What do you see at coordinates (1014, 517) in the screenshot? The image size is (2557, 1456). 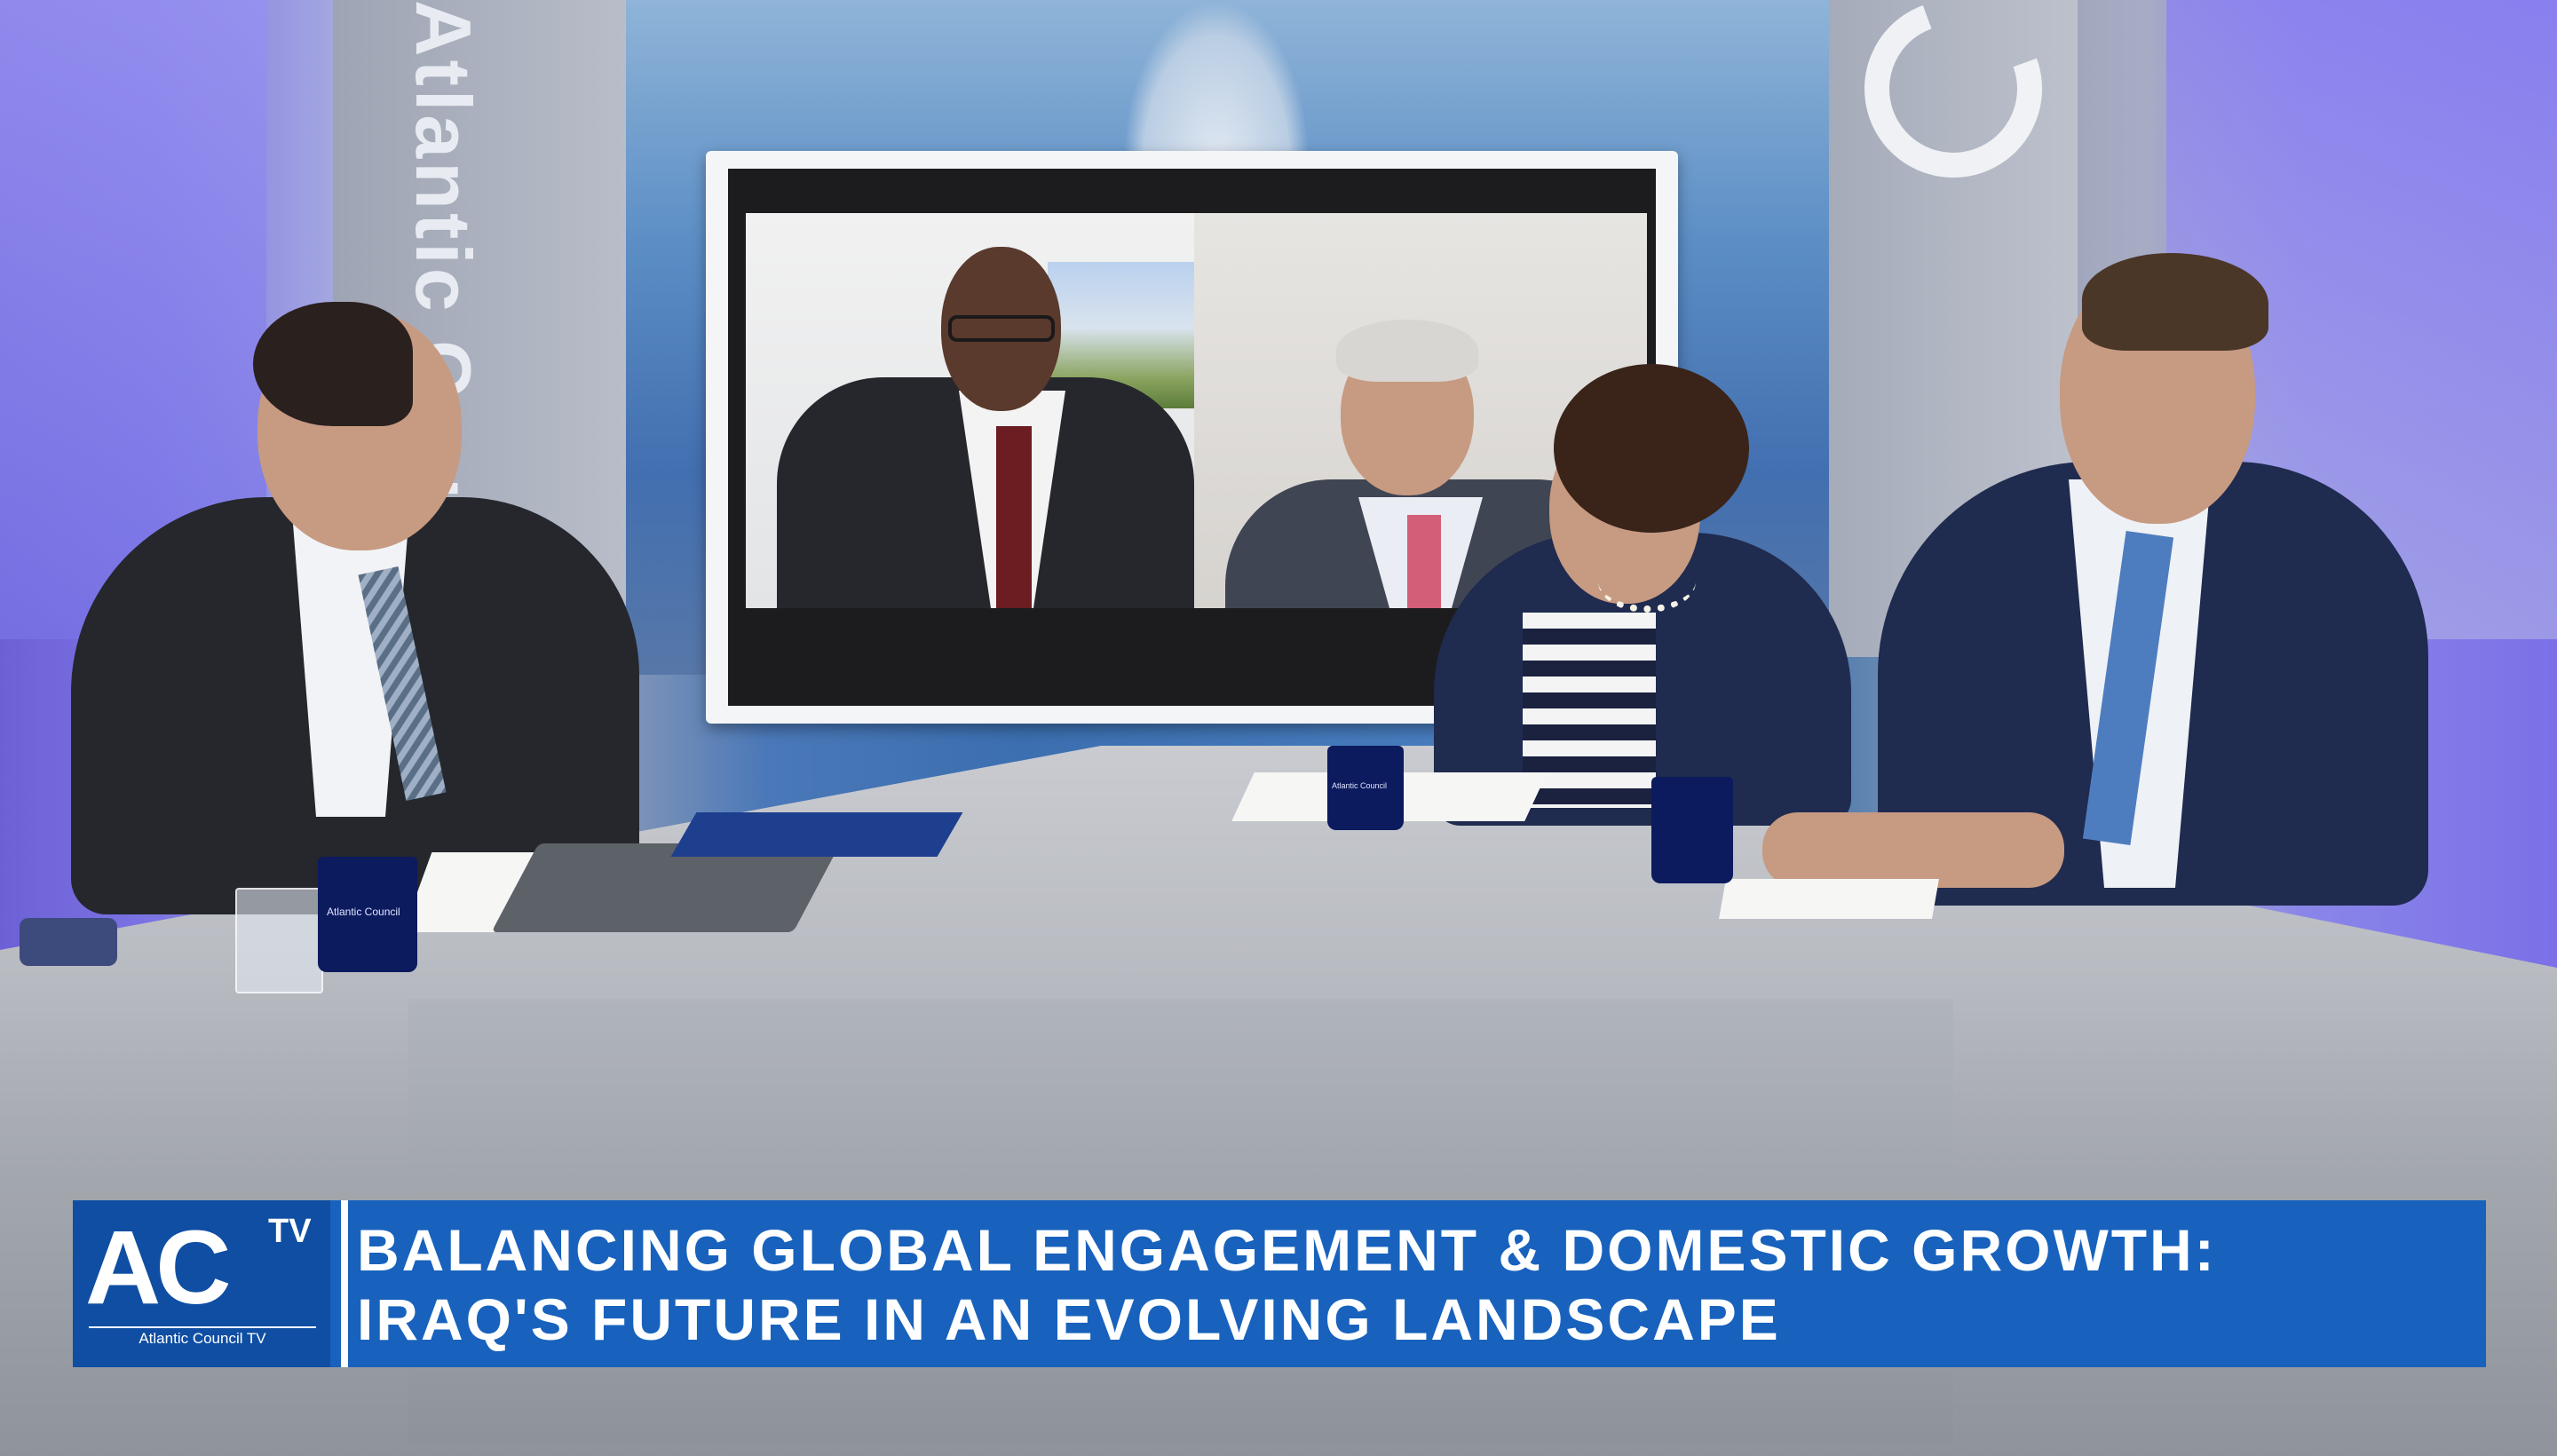 I see `remote-guest-left-tie` at bounding box center [1014, 517].